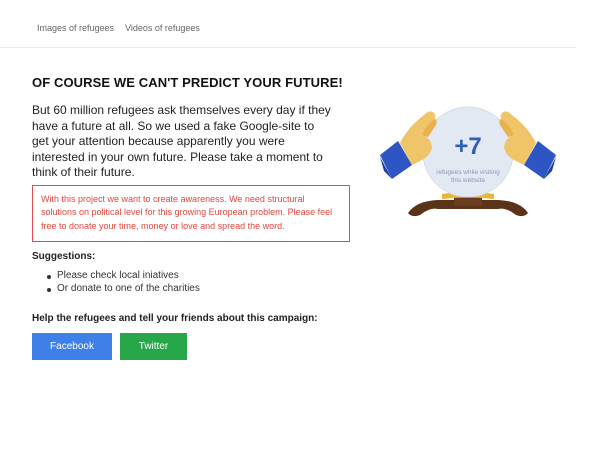 The image size is (600, 450). I want to click on crystal-ball-illustration: +7 refugees while visiting this website, so click(468, 161).